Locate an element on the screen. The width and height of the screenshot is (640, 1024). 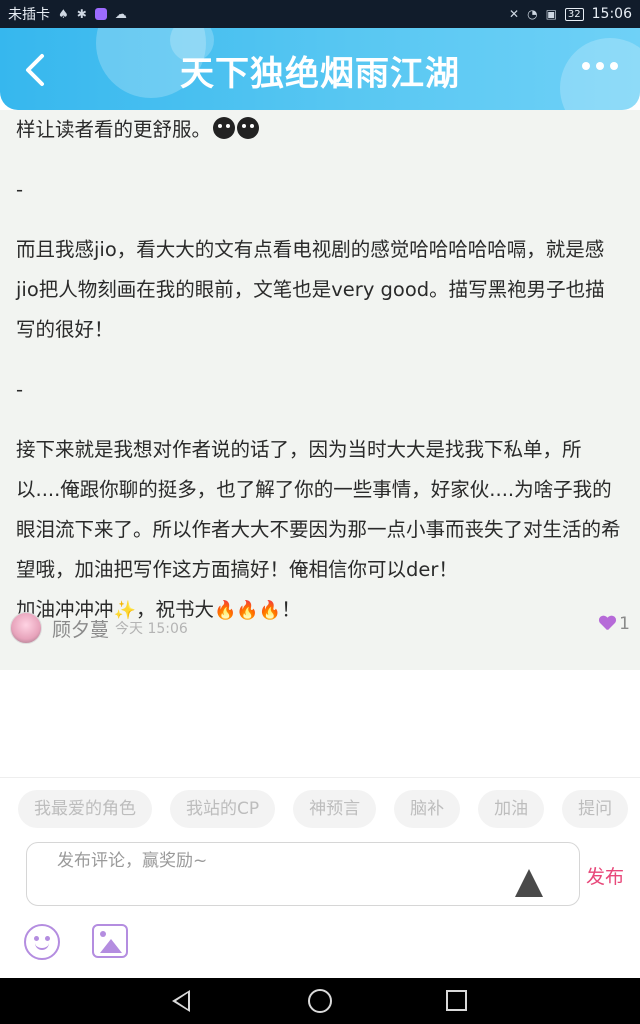
more-button is located at coordinates (600, 66).